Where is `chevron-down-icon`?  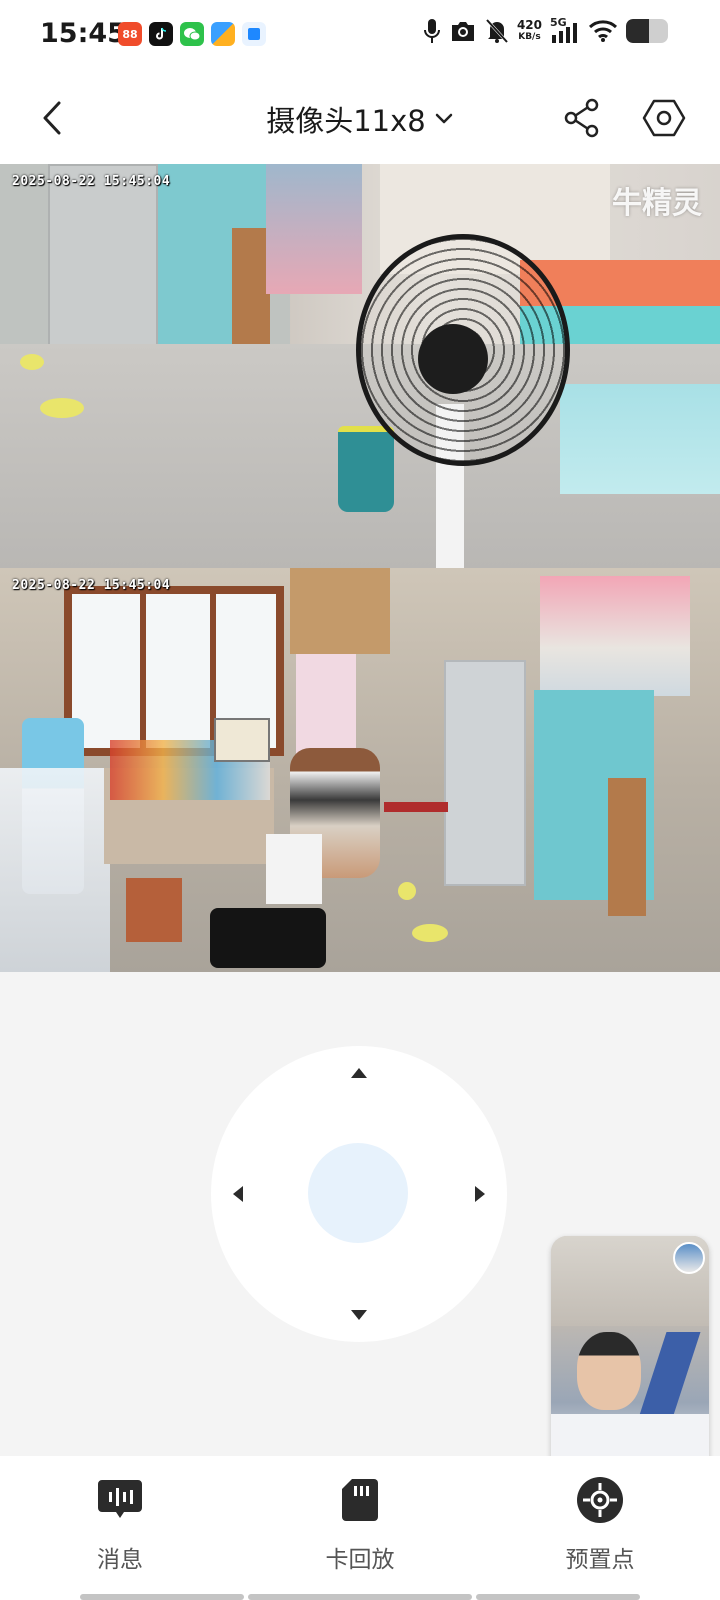 chevron-down-icon is located at coordinates (443, 118).